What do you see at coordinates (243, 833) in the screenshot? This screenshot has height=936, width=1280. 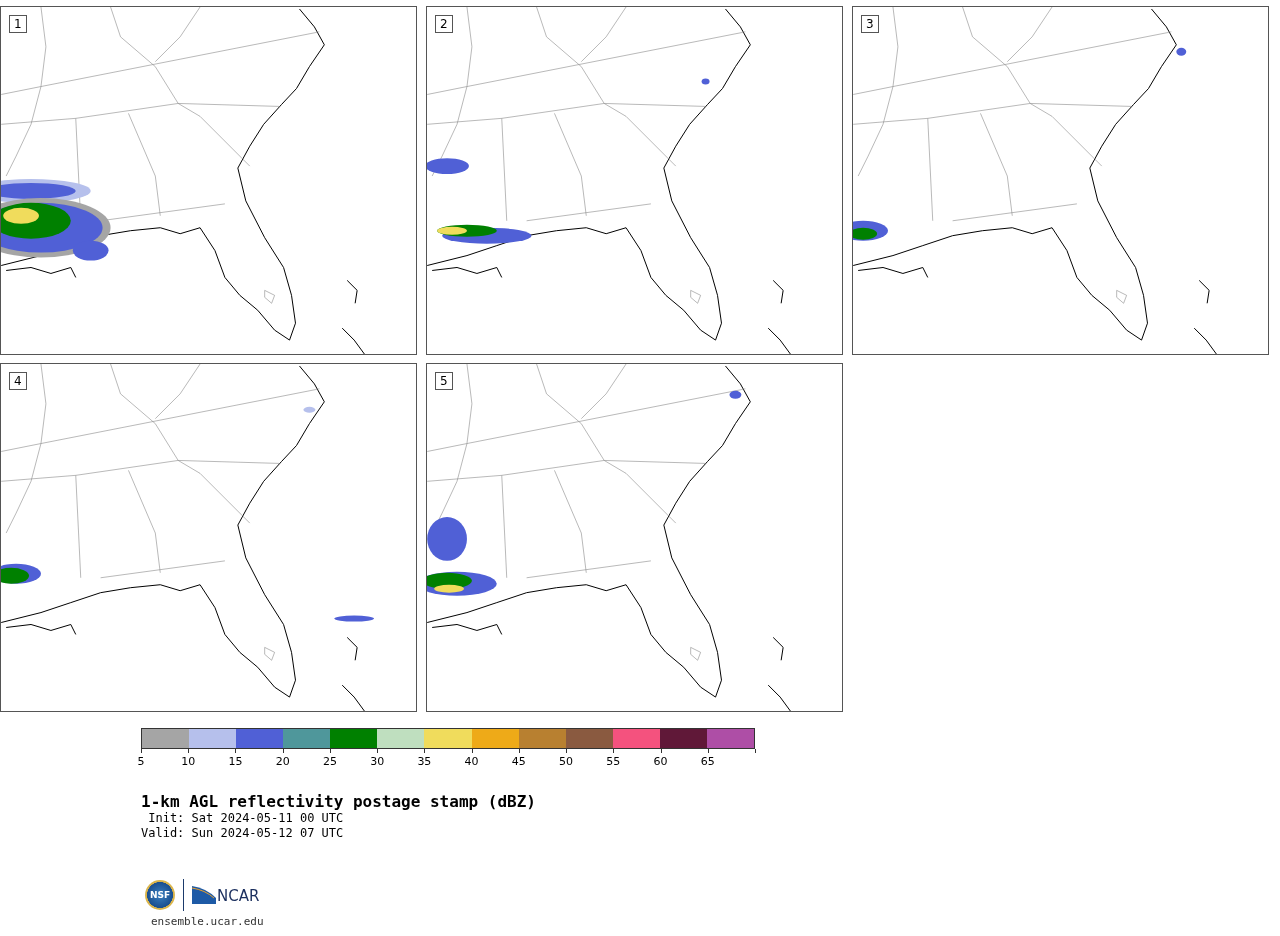 I see `valid-time: Valid: Sun 2024-05-12 07 UTC` at bounding box center [243, 833].